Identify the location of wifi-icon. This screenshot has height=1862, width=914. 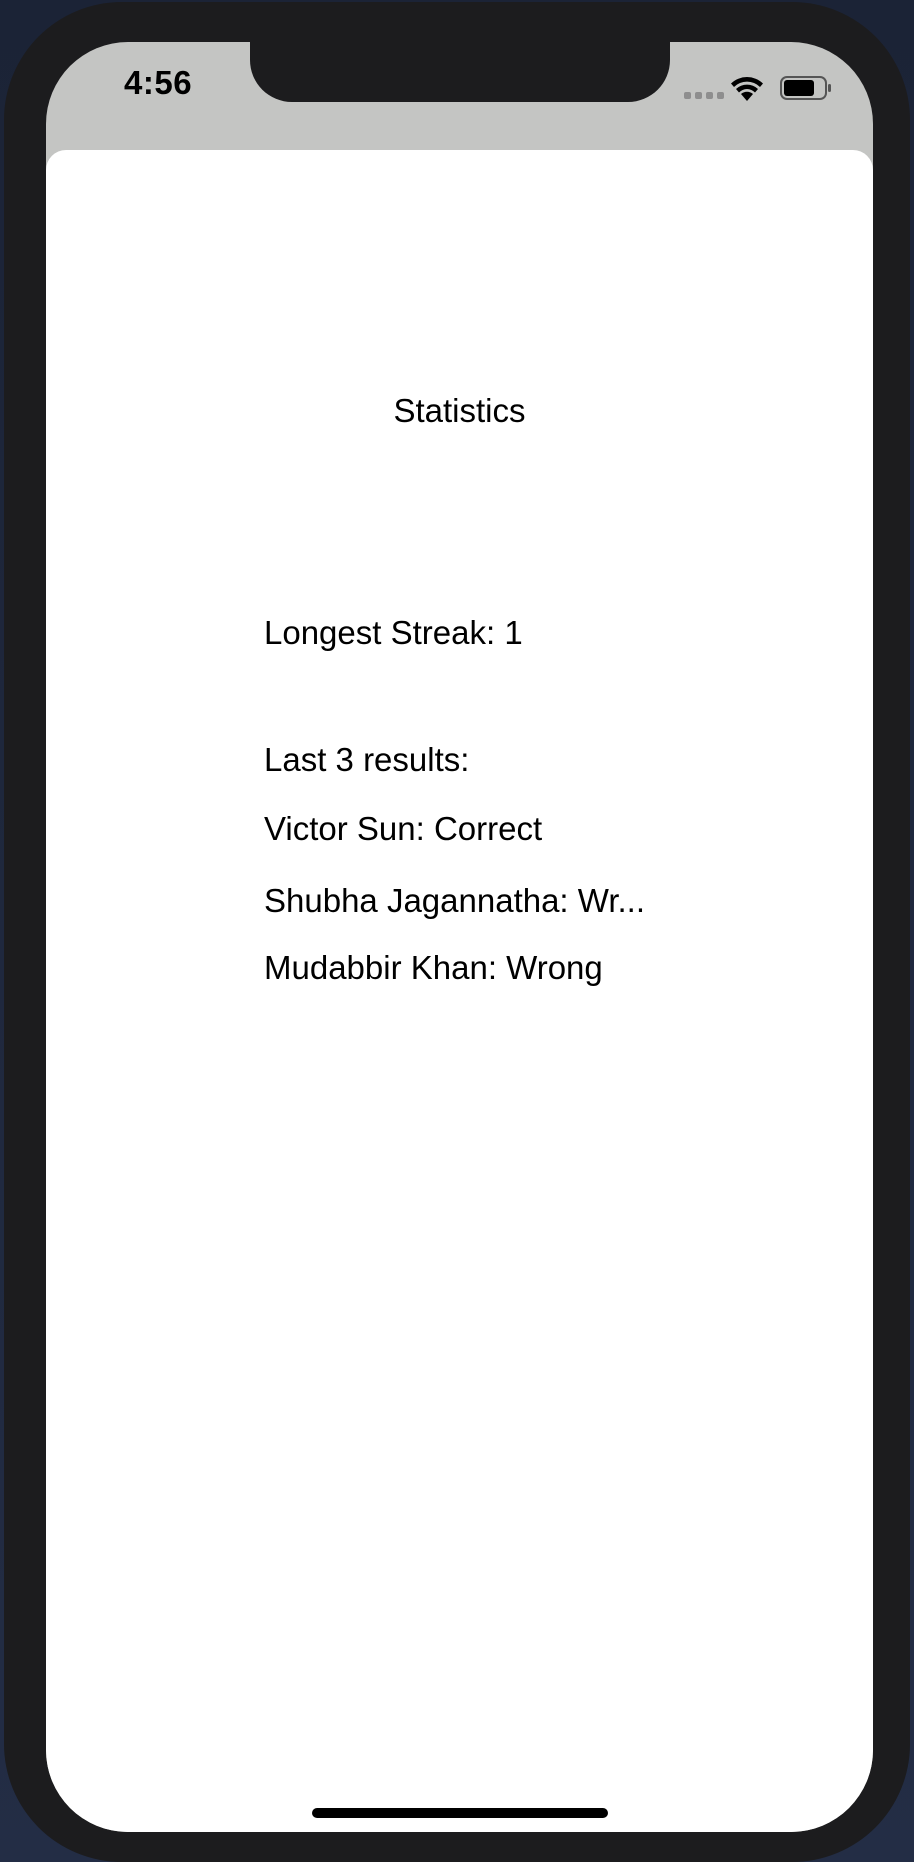
(747, 89).